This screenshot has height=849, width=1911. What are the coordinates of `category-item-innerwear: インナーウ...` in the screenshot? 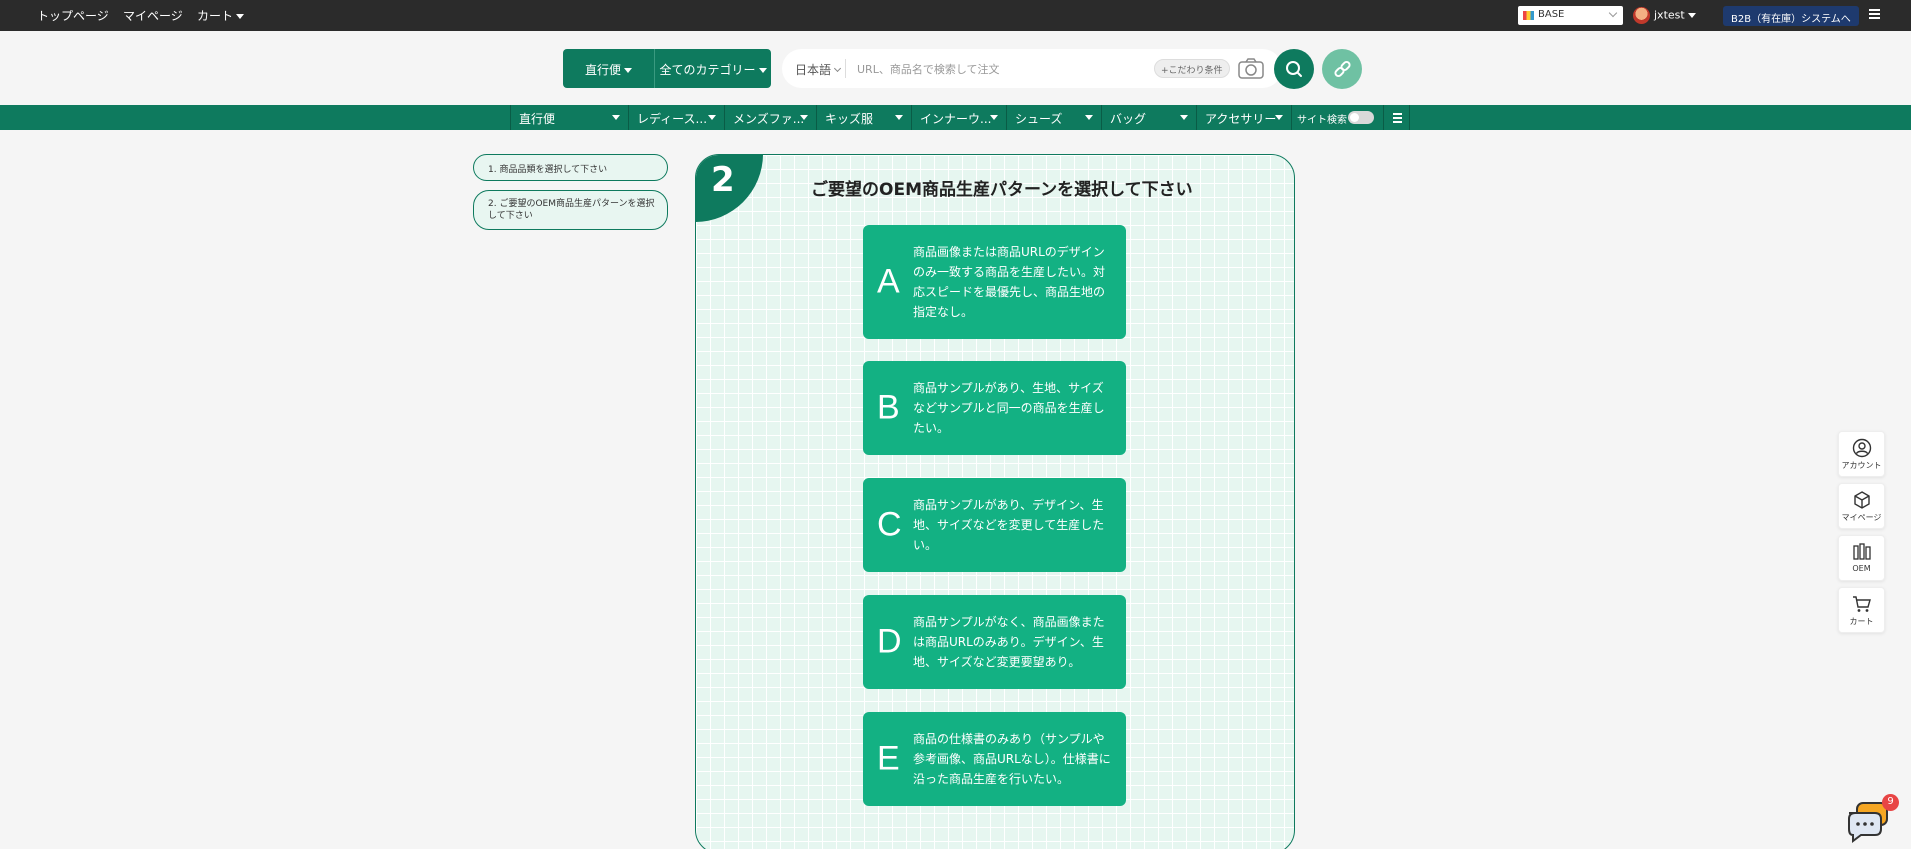 It's located at (959, 117).